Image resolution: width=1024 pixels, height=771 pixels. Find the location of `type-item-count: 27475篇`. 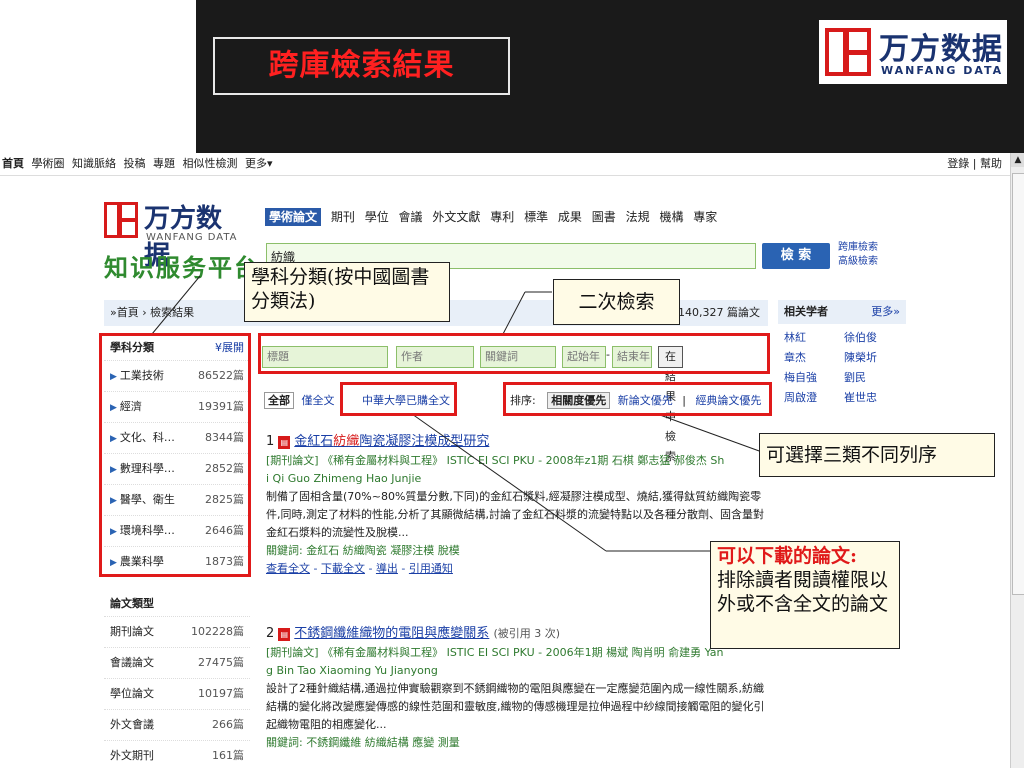

type-item-count: 27475篇 is located at coordinates (221, 662).